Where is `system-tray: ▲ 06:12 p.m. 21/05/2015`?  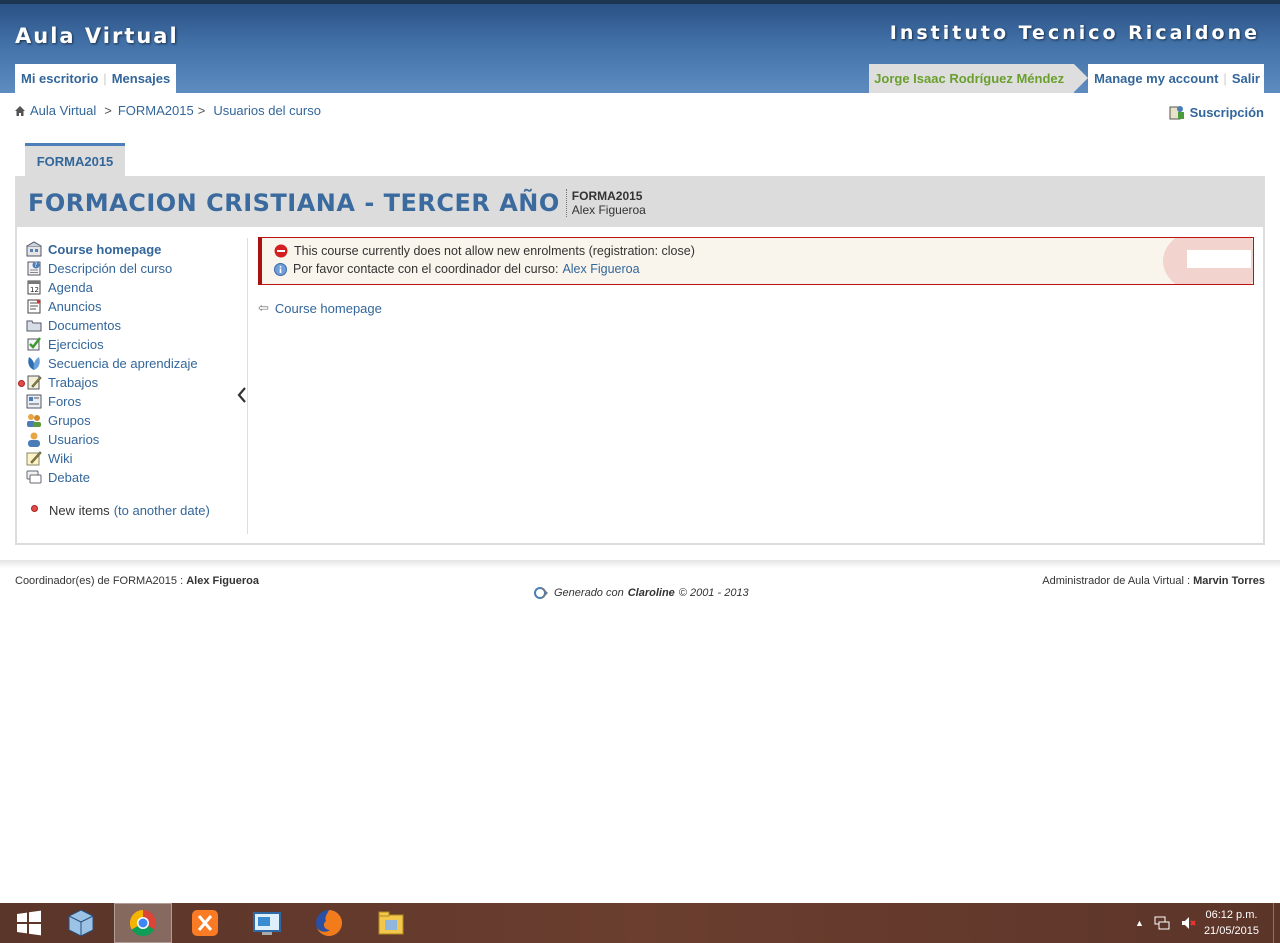 system-tray: ▲ 06:12 p.m. 21/05/2015 is located at coordinates (1207, 923).